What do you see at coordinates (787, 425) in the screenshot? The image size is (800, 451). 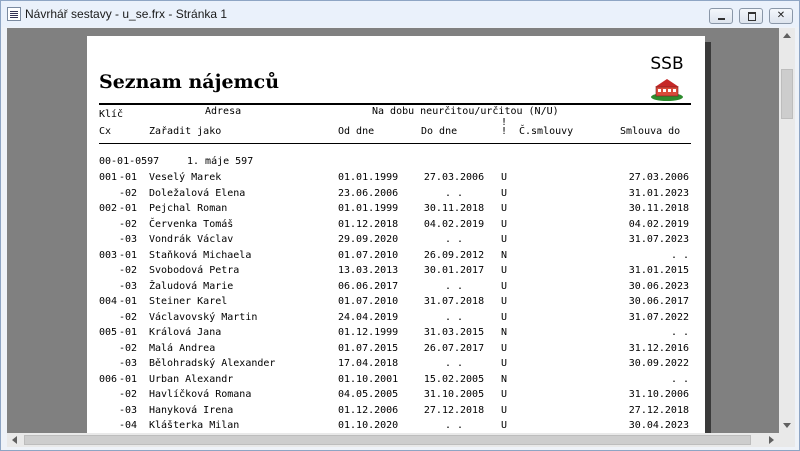 I see `scroll-down-arrow-icon` at bounding box center [787, 425].